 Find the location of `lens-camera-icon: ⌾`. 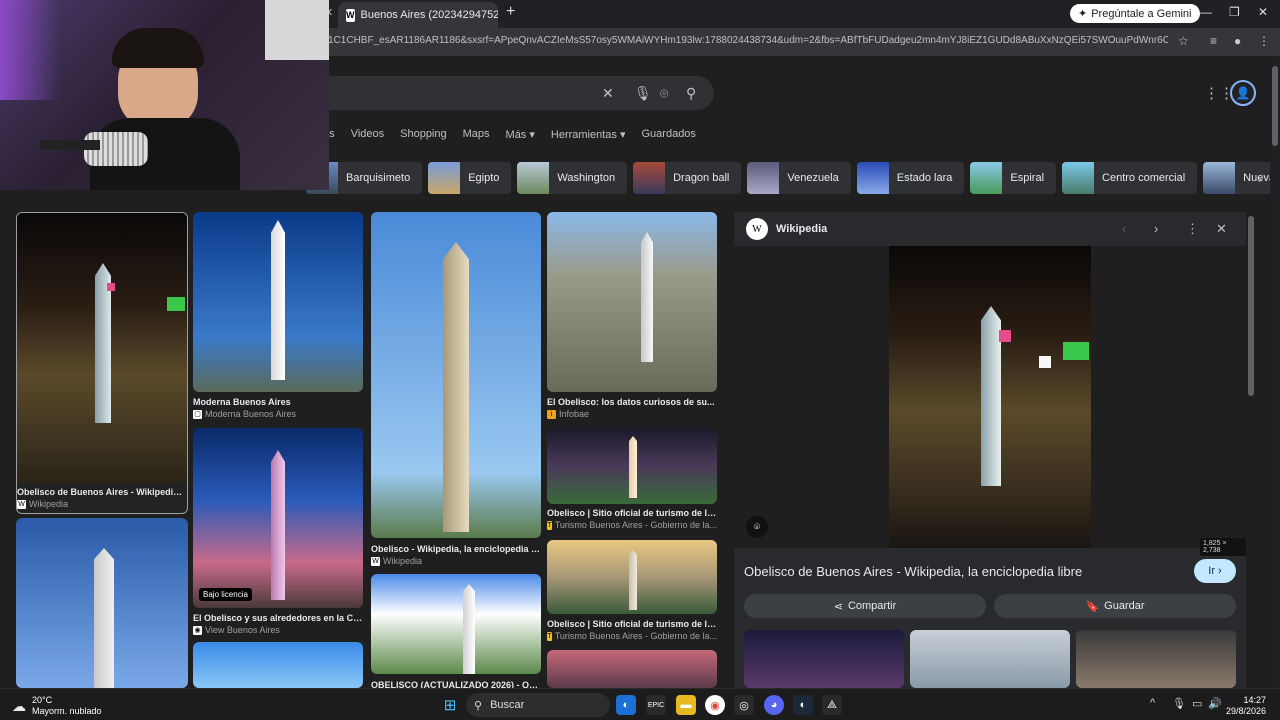

lens-camera-icon: ⌾ is located at coordinates (664, 93).